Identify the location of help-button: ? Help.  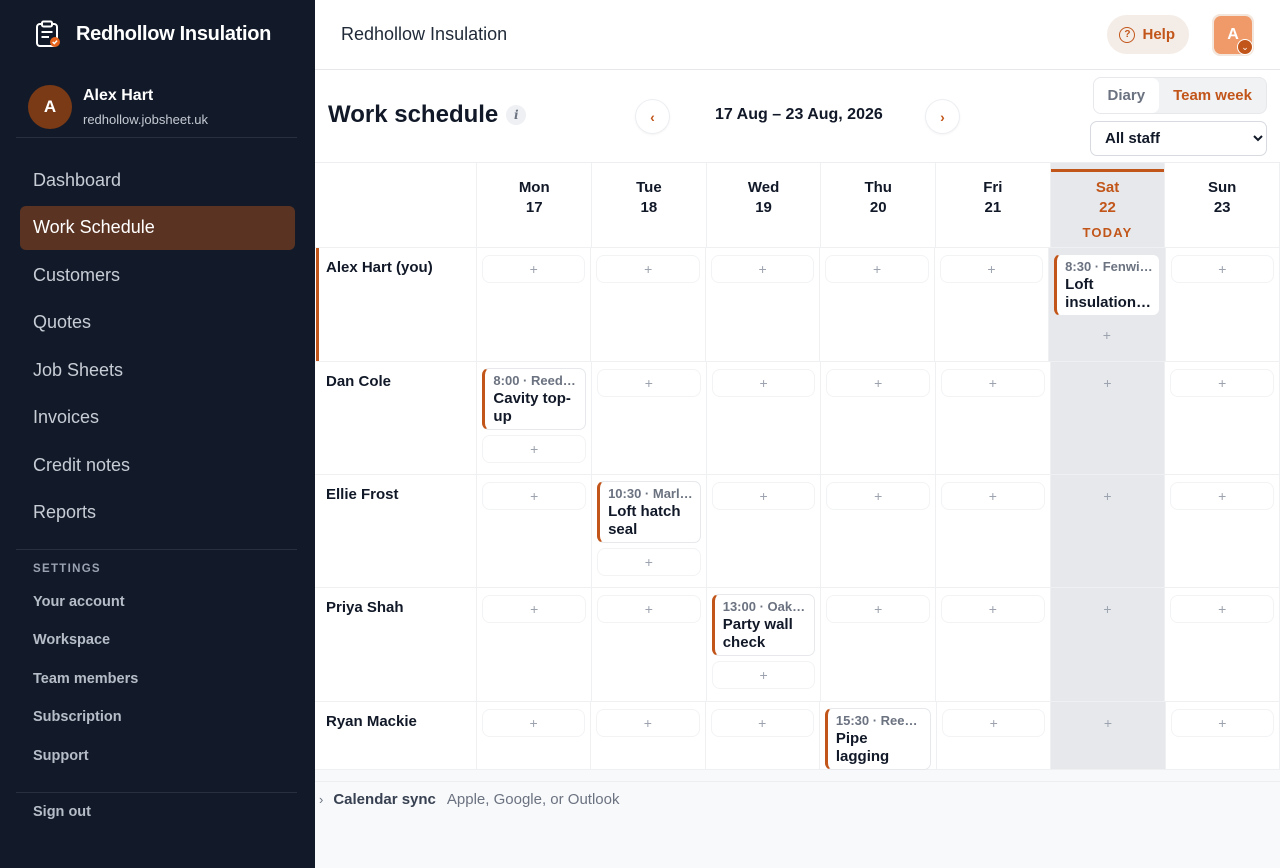
(1148, 34).